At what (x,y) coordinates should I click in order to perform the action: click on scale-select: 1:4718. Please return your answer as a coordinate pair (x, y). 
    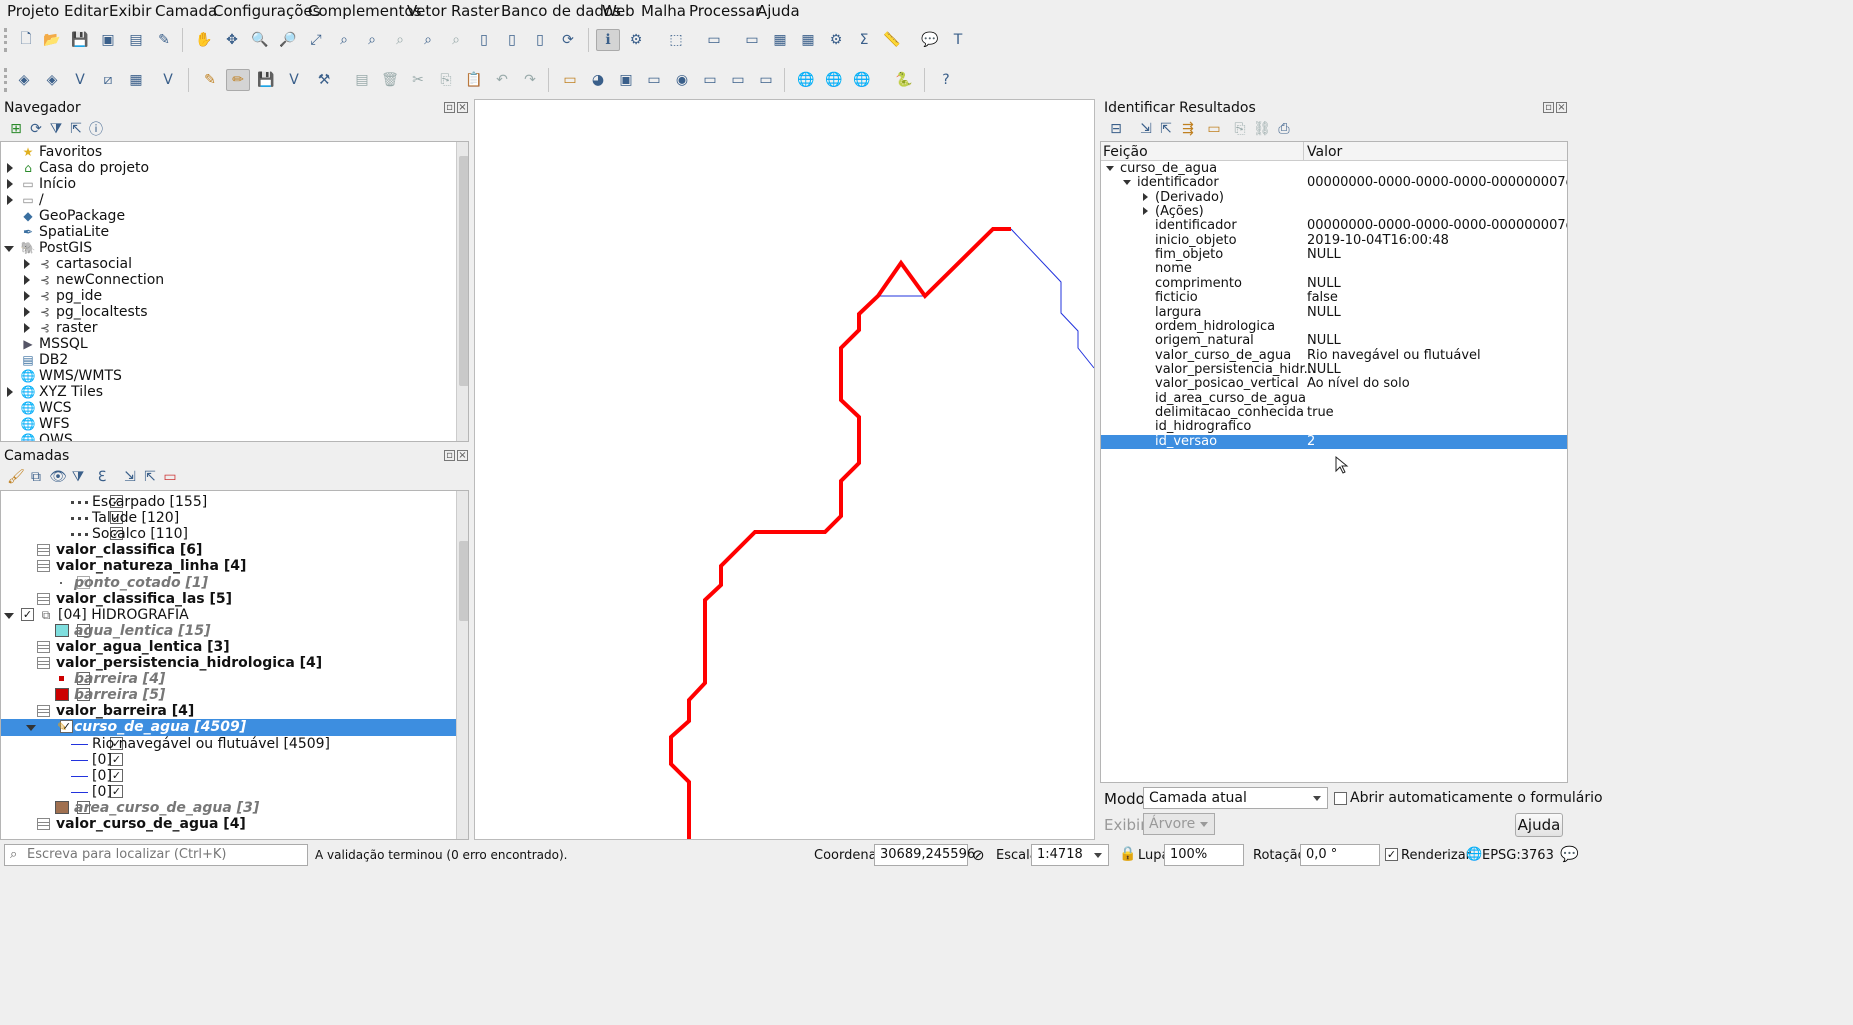
    Looking at the image, I should click on (1070, 855).